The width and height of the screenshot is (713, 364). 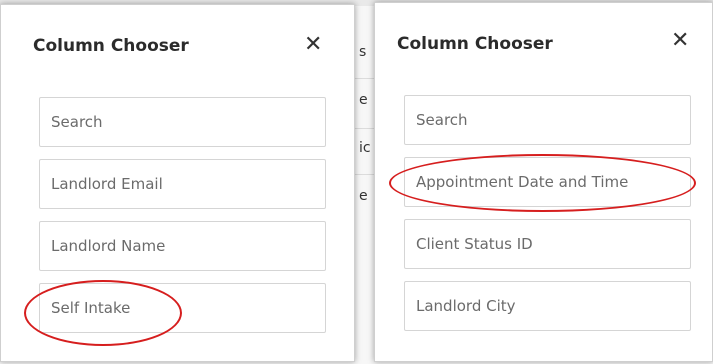 What do you see at coordinates (108, 246) in the screenshot?
I see `column-item-label: Landlord Name` at bounding box center [108, 246].